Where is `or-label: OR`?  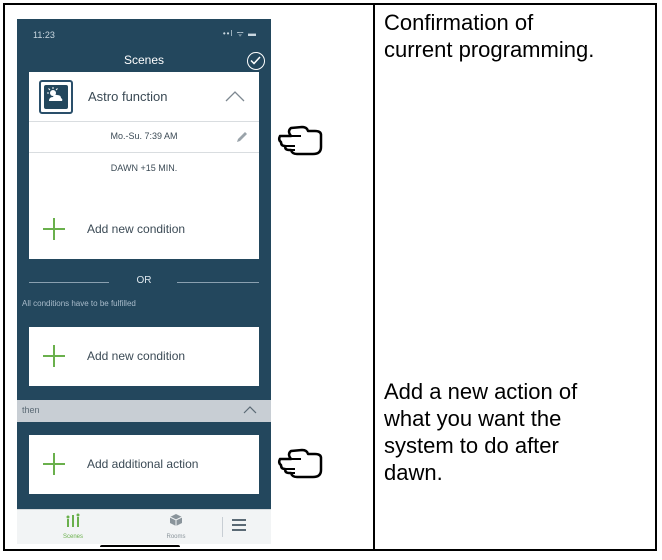 or-label: OR is located at coordinates (144, 280).